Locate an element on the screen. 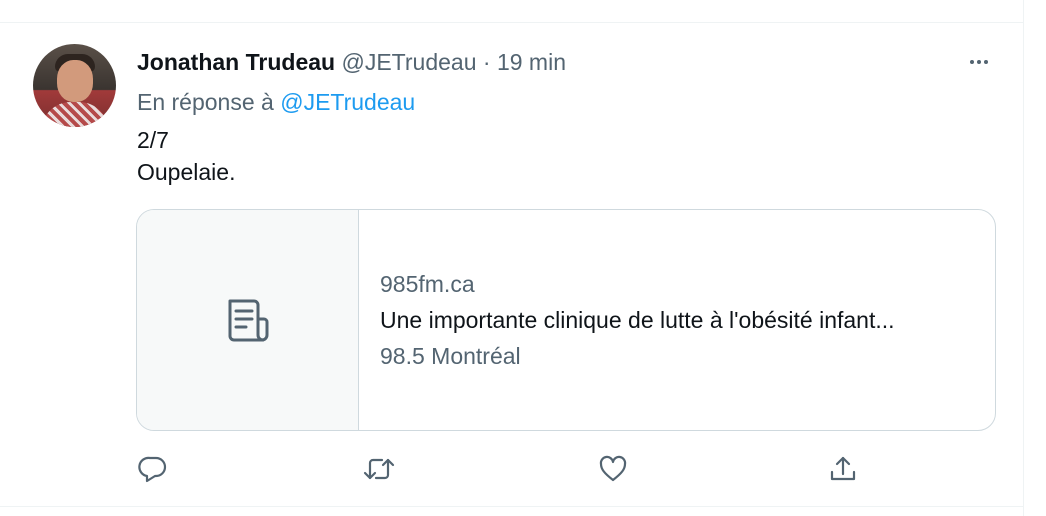 Image resolution: width=1046 pixels, height=516 pixels. article-icon is located at coordinates (248, 320).